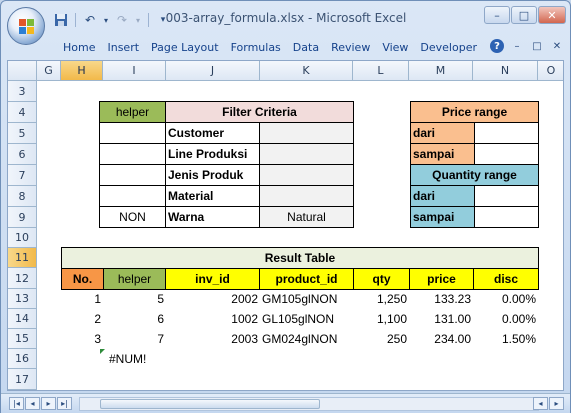 This screenshot has width=571, height=413. What do you see at coordinates (441, 279) in the screenshot?
I see `result-header-price: price` at bounding box center [441, 279].